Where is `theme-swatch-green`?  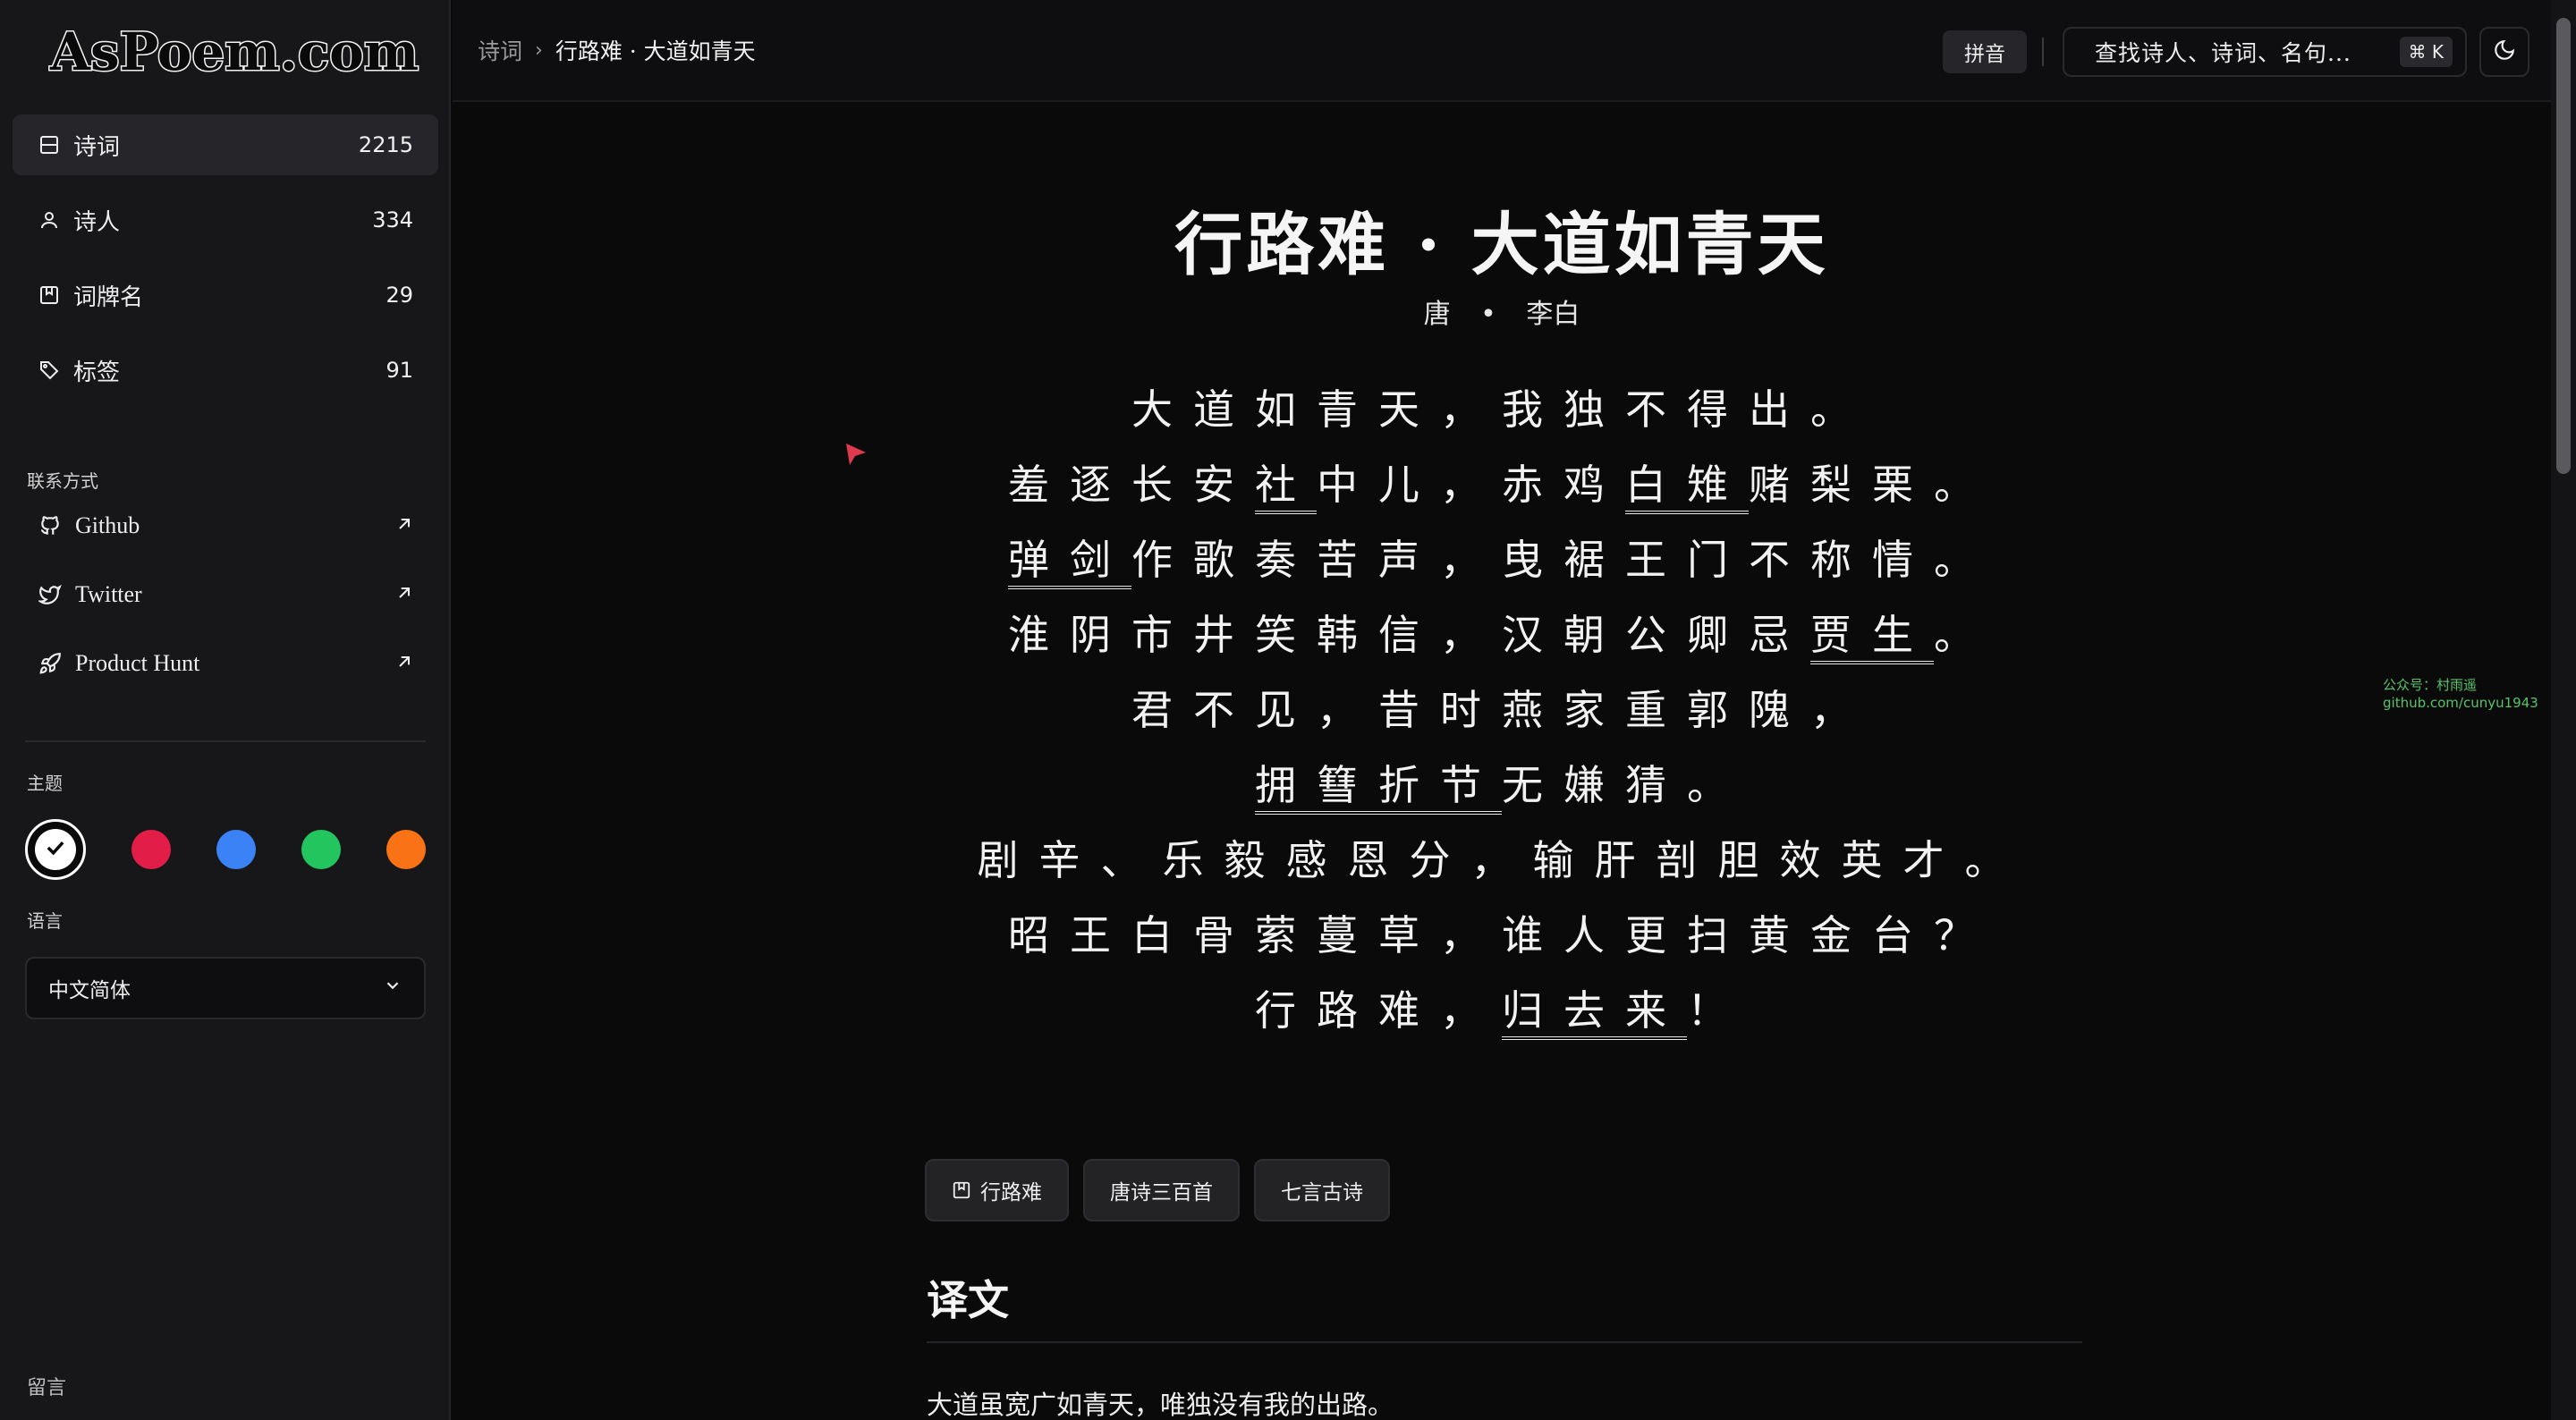
theme-swatch-green is located at coordinates (321, 849).